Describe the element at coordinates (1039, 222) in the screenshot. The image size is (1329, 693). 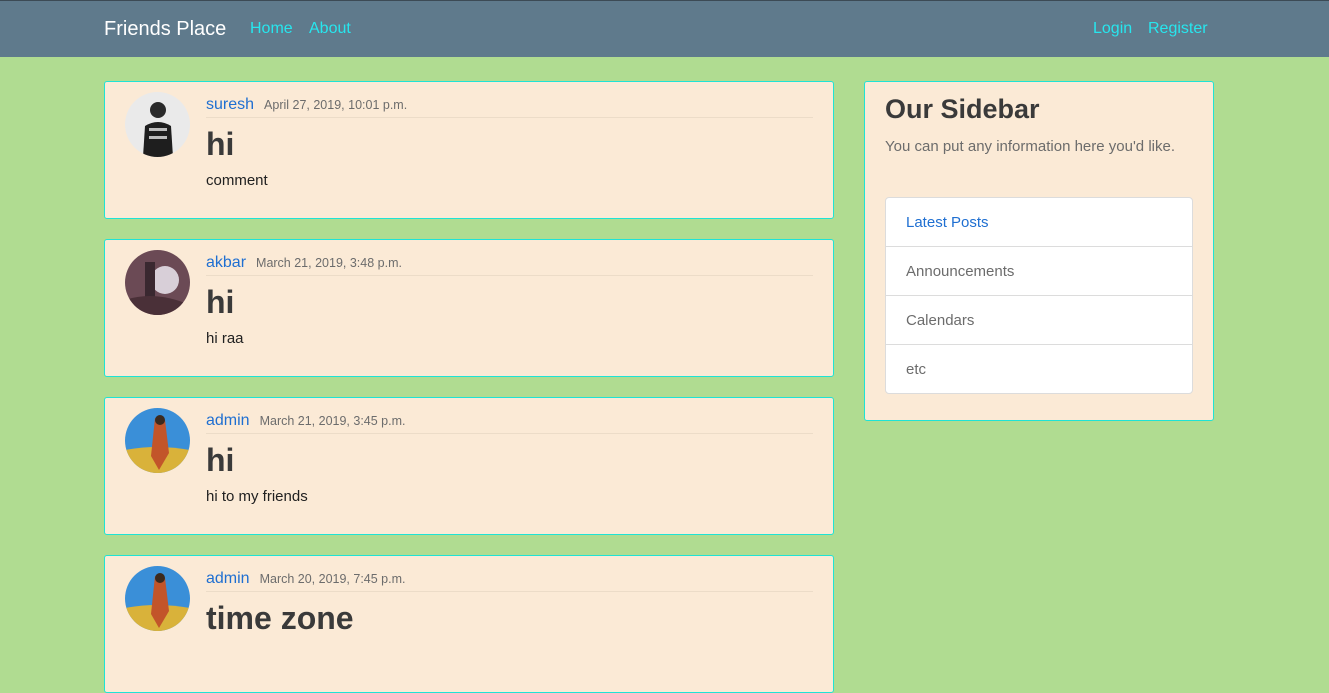
I see `sidebar-item-latest-posts: Latest Posts` at that location.